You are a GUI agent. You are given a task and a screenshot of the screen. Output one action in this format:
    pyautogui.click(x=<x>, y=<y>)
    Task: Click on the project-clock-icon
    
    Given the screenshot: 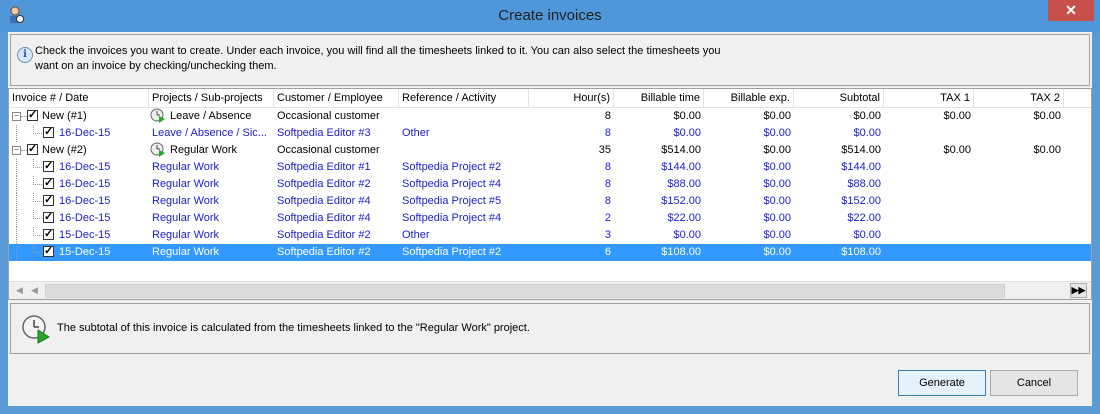 What is the action you would take?
    pyautogui.click(x=158, y=149)
    